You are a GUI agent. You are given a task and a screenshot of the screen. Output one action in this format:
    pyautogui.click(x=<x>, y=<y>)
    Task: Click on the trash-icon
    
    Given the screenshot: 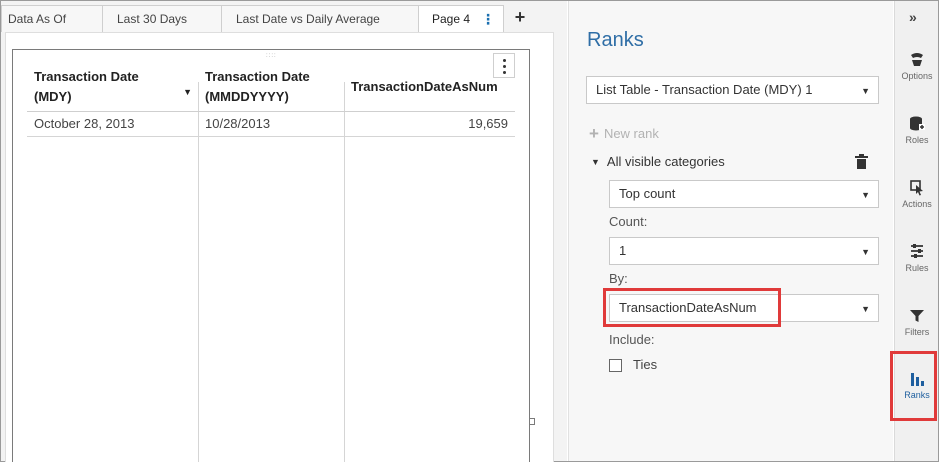 What is the action you would take?
    pyautogui.click(x=861, y=161)
    